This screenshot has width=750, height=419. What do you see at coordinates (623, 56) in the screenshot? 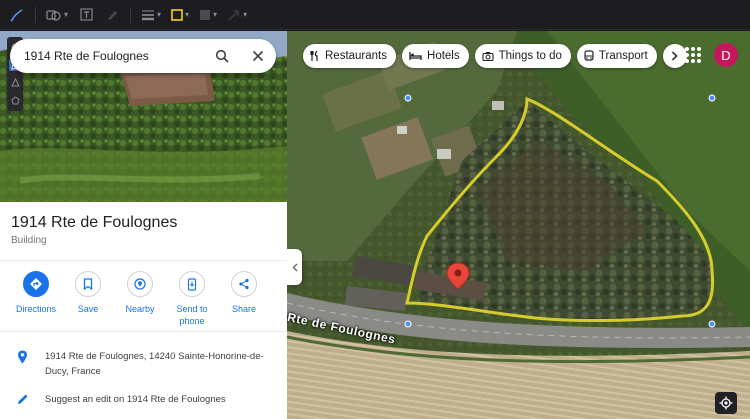
I see `chip-label: Transport` at bounding box center [623, 56].